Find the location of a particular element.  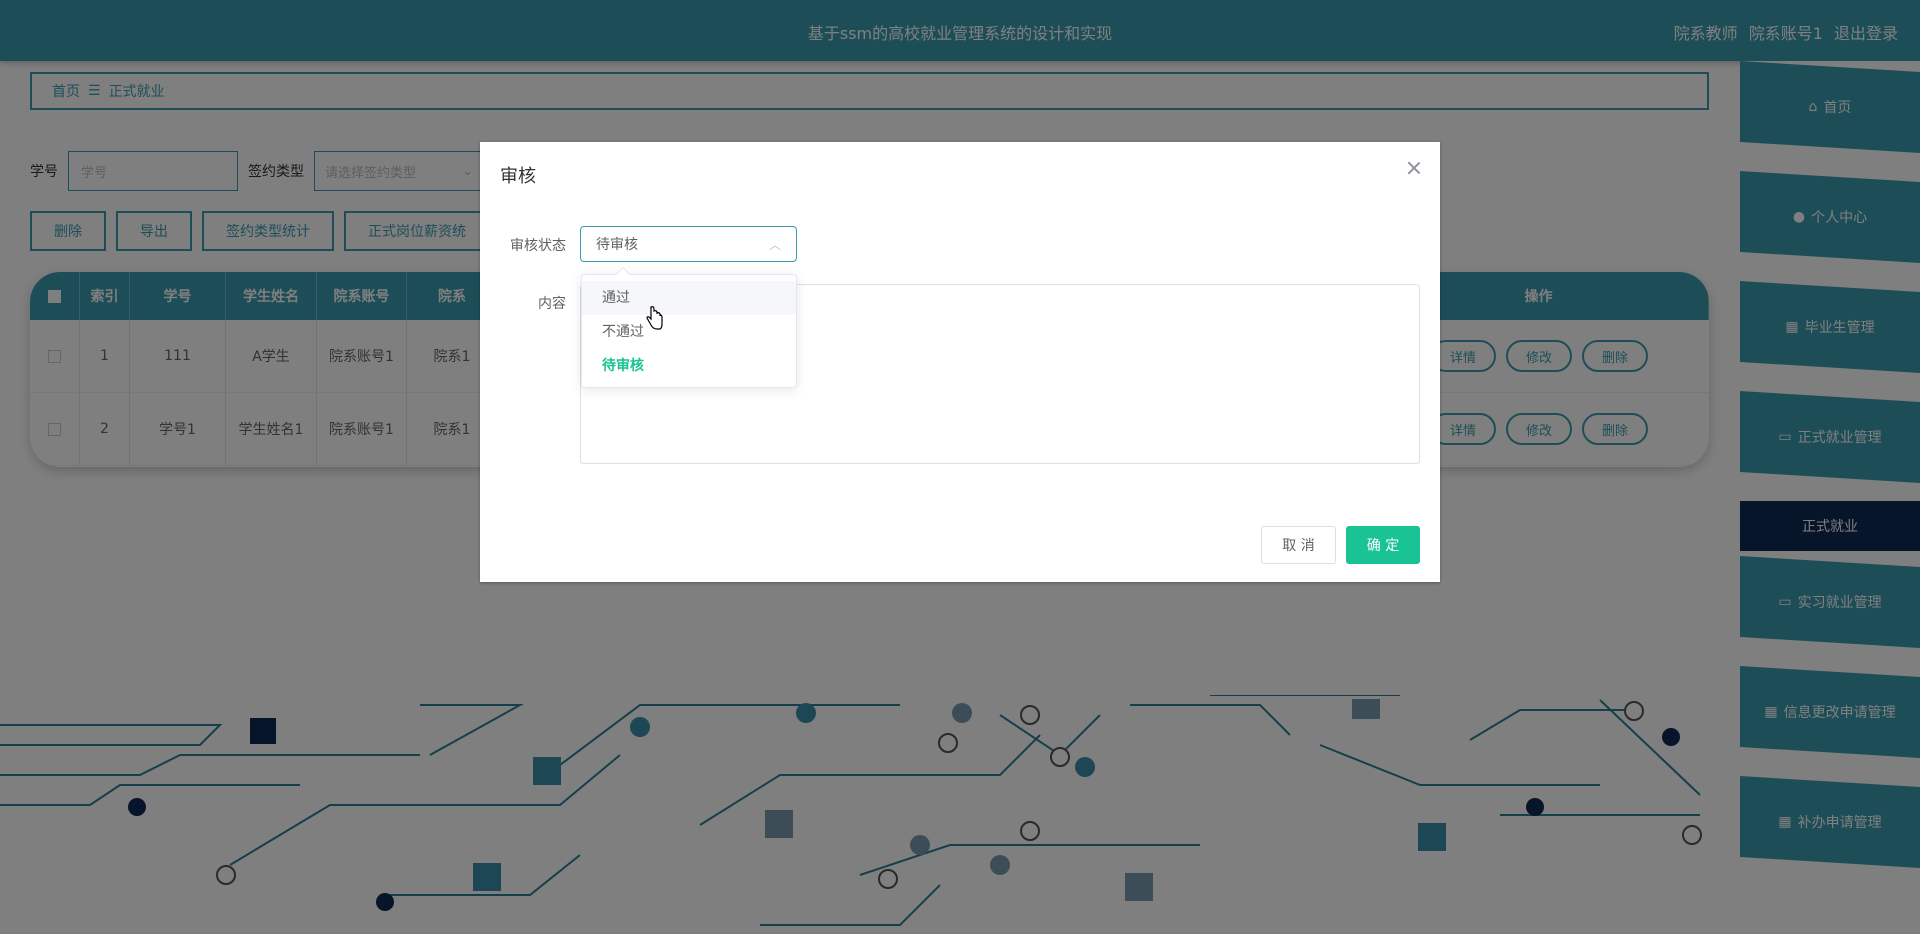

dialog-title: 审核 is located at coordinates (518, 176).